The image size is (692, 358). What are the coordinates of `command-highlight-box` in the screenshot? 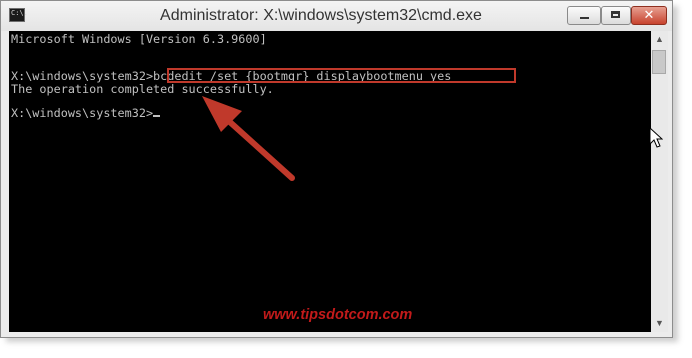 It's located at (341, 75).